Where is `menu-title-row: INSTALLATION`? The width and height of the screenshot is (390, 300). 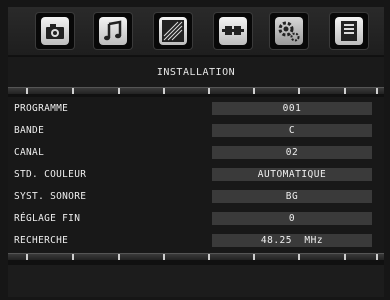 menu-title-row: INSTALLATION is located at coordinates (196, 72).